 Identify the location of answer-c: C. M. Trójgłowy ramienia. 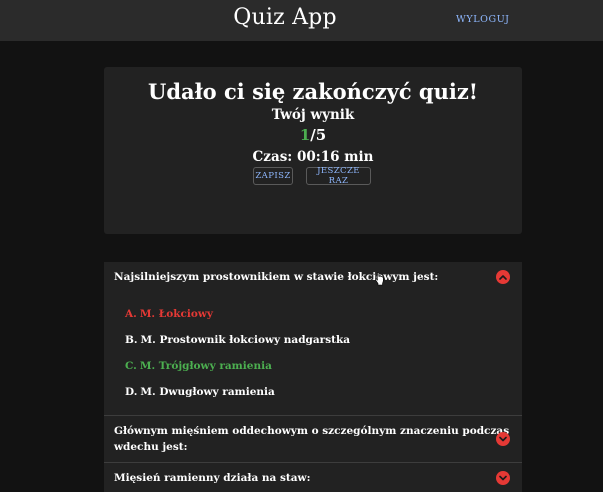
(198, 366).